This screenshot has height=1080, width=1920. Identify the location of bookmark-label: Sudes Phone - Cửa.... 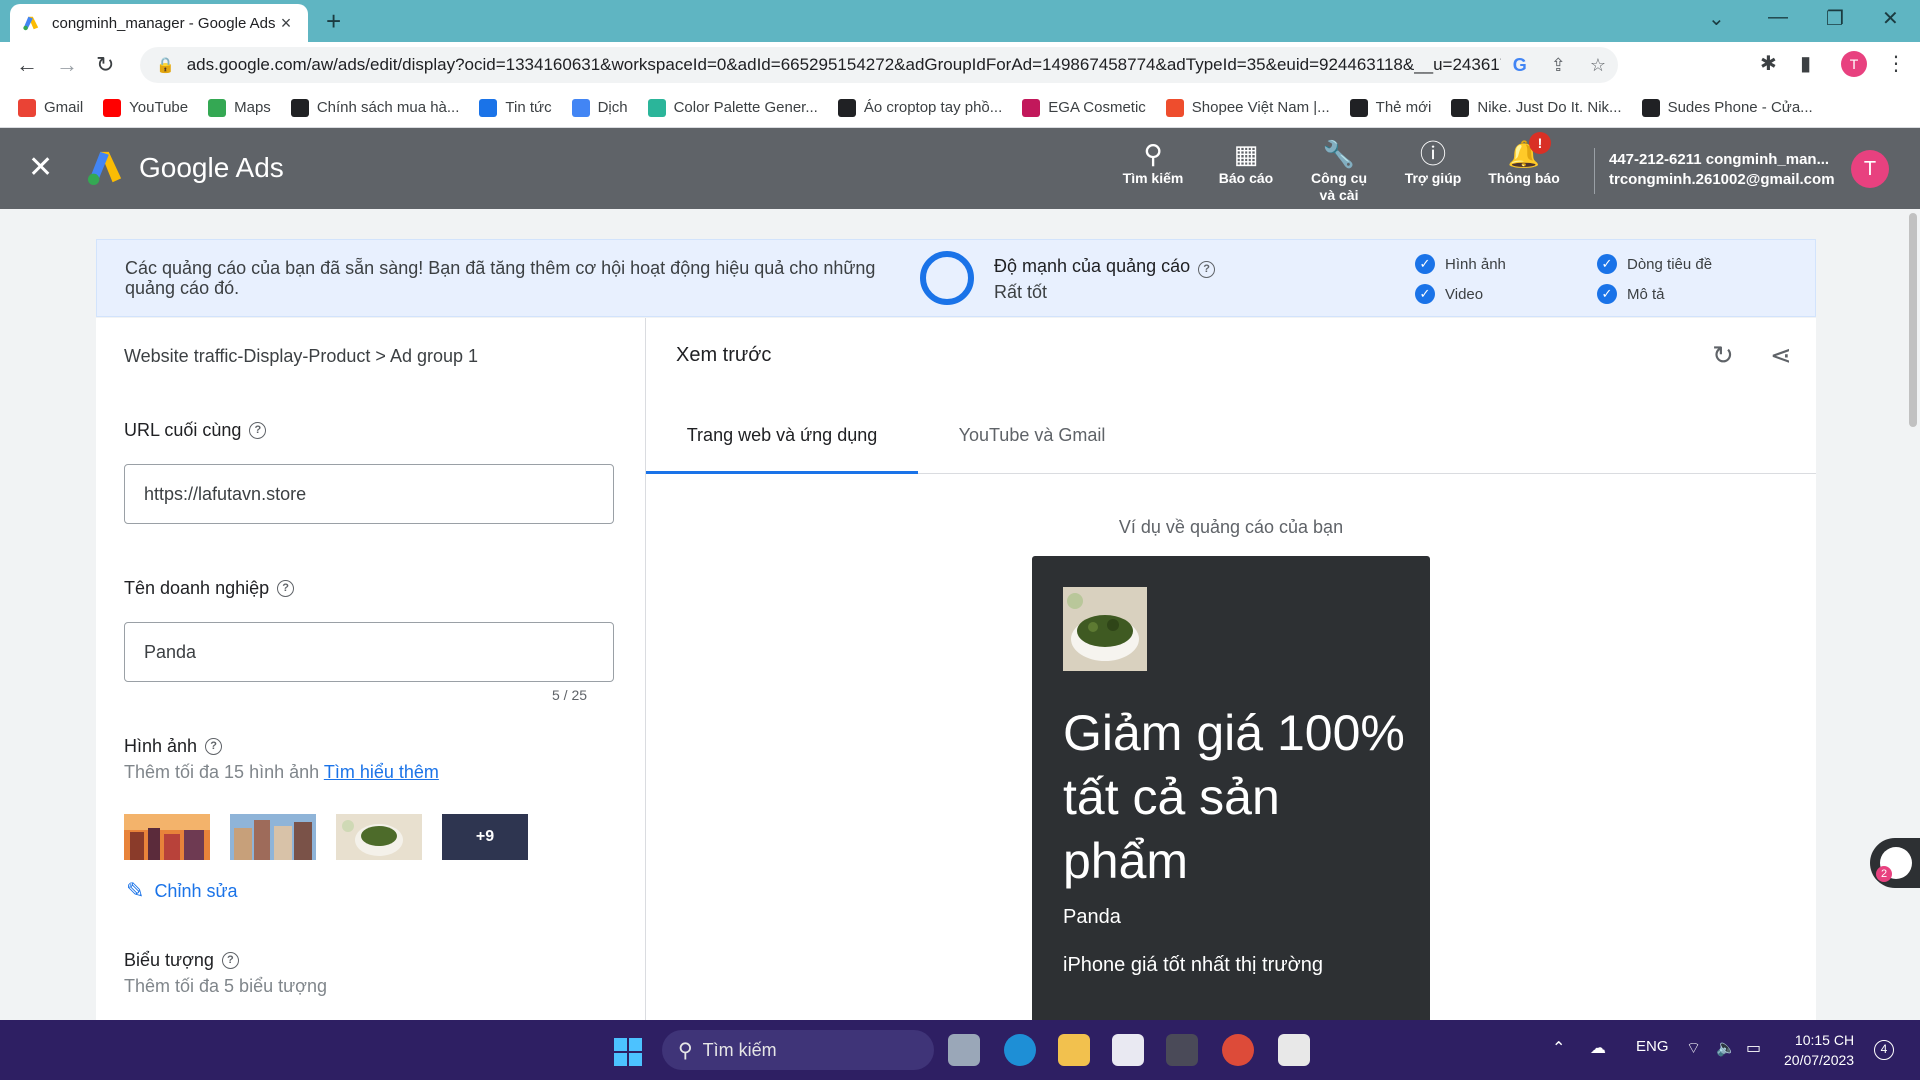
(1740, 107).